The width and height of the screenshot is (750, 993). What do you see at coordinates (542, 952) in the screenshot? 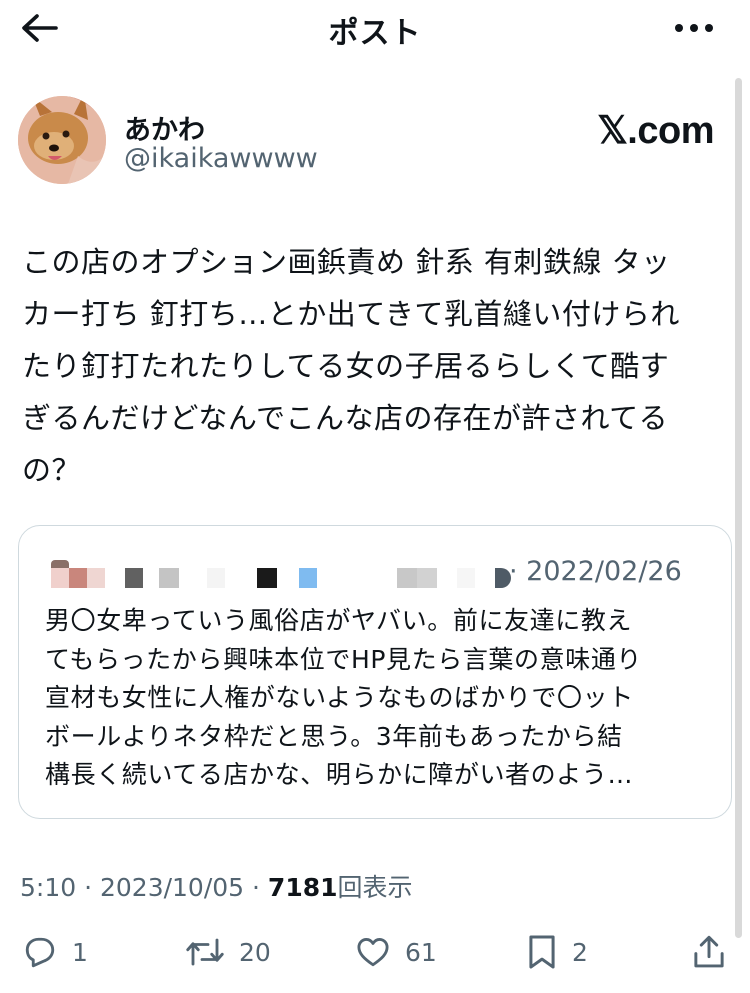
I see `bookmark-icon` at bounding box center [542, 952].